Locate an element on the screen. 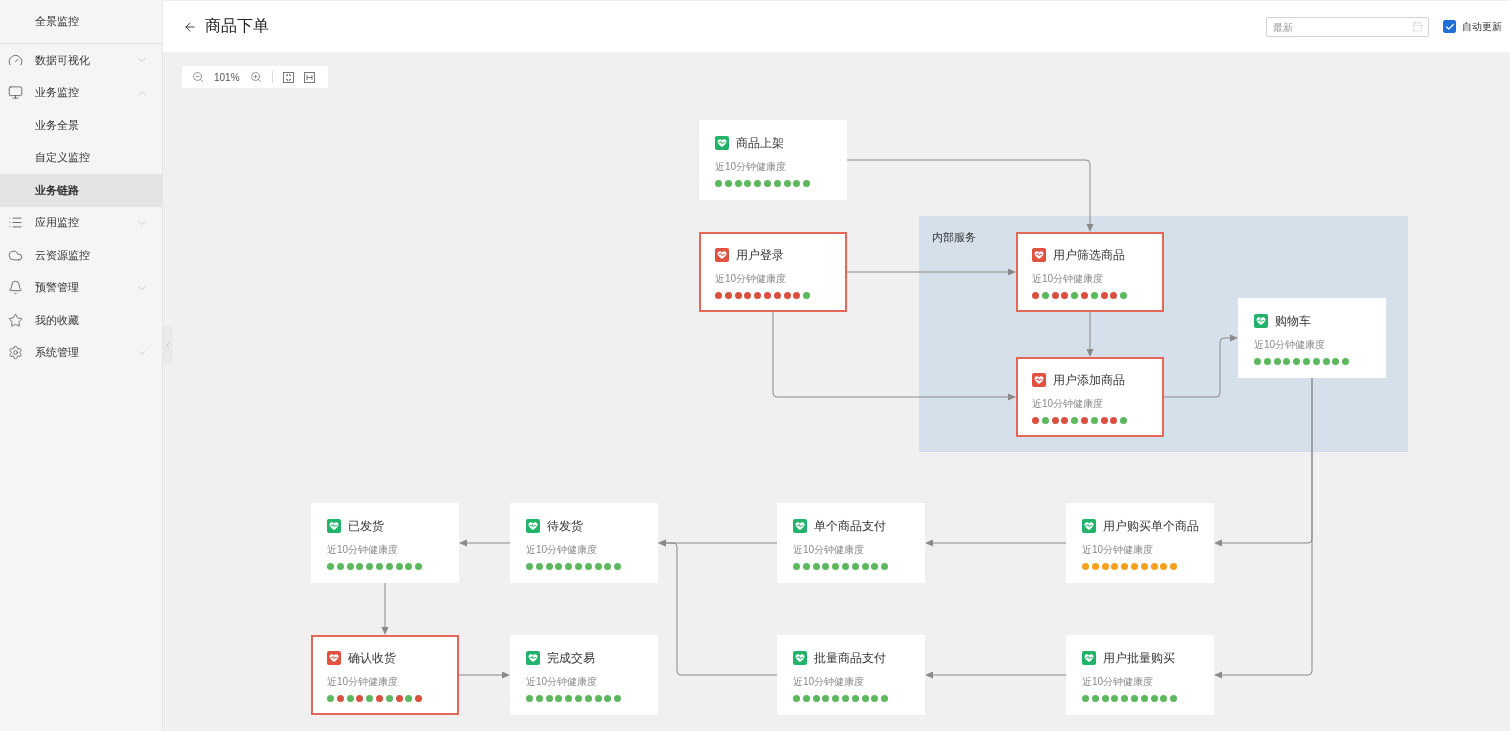  gauge-icon is located at coordinates (15, 60).